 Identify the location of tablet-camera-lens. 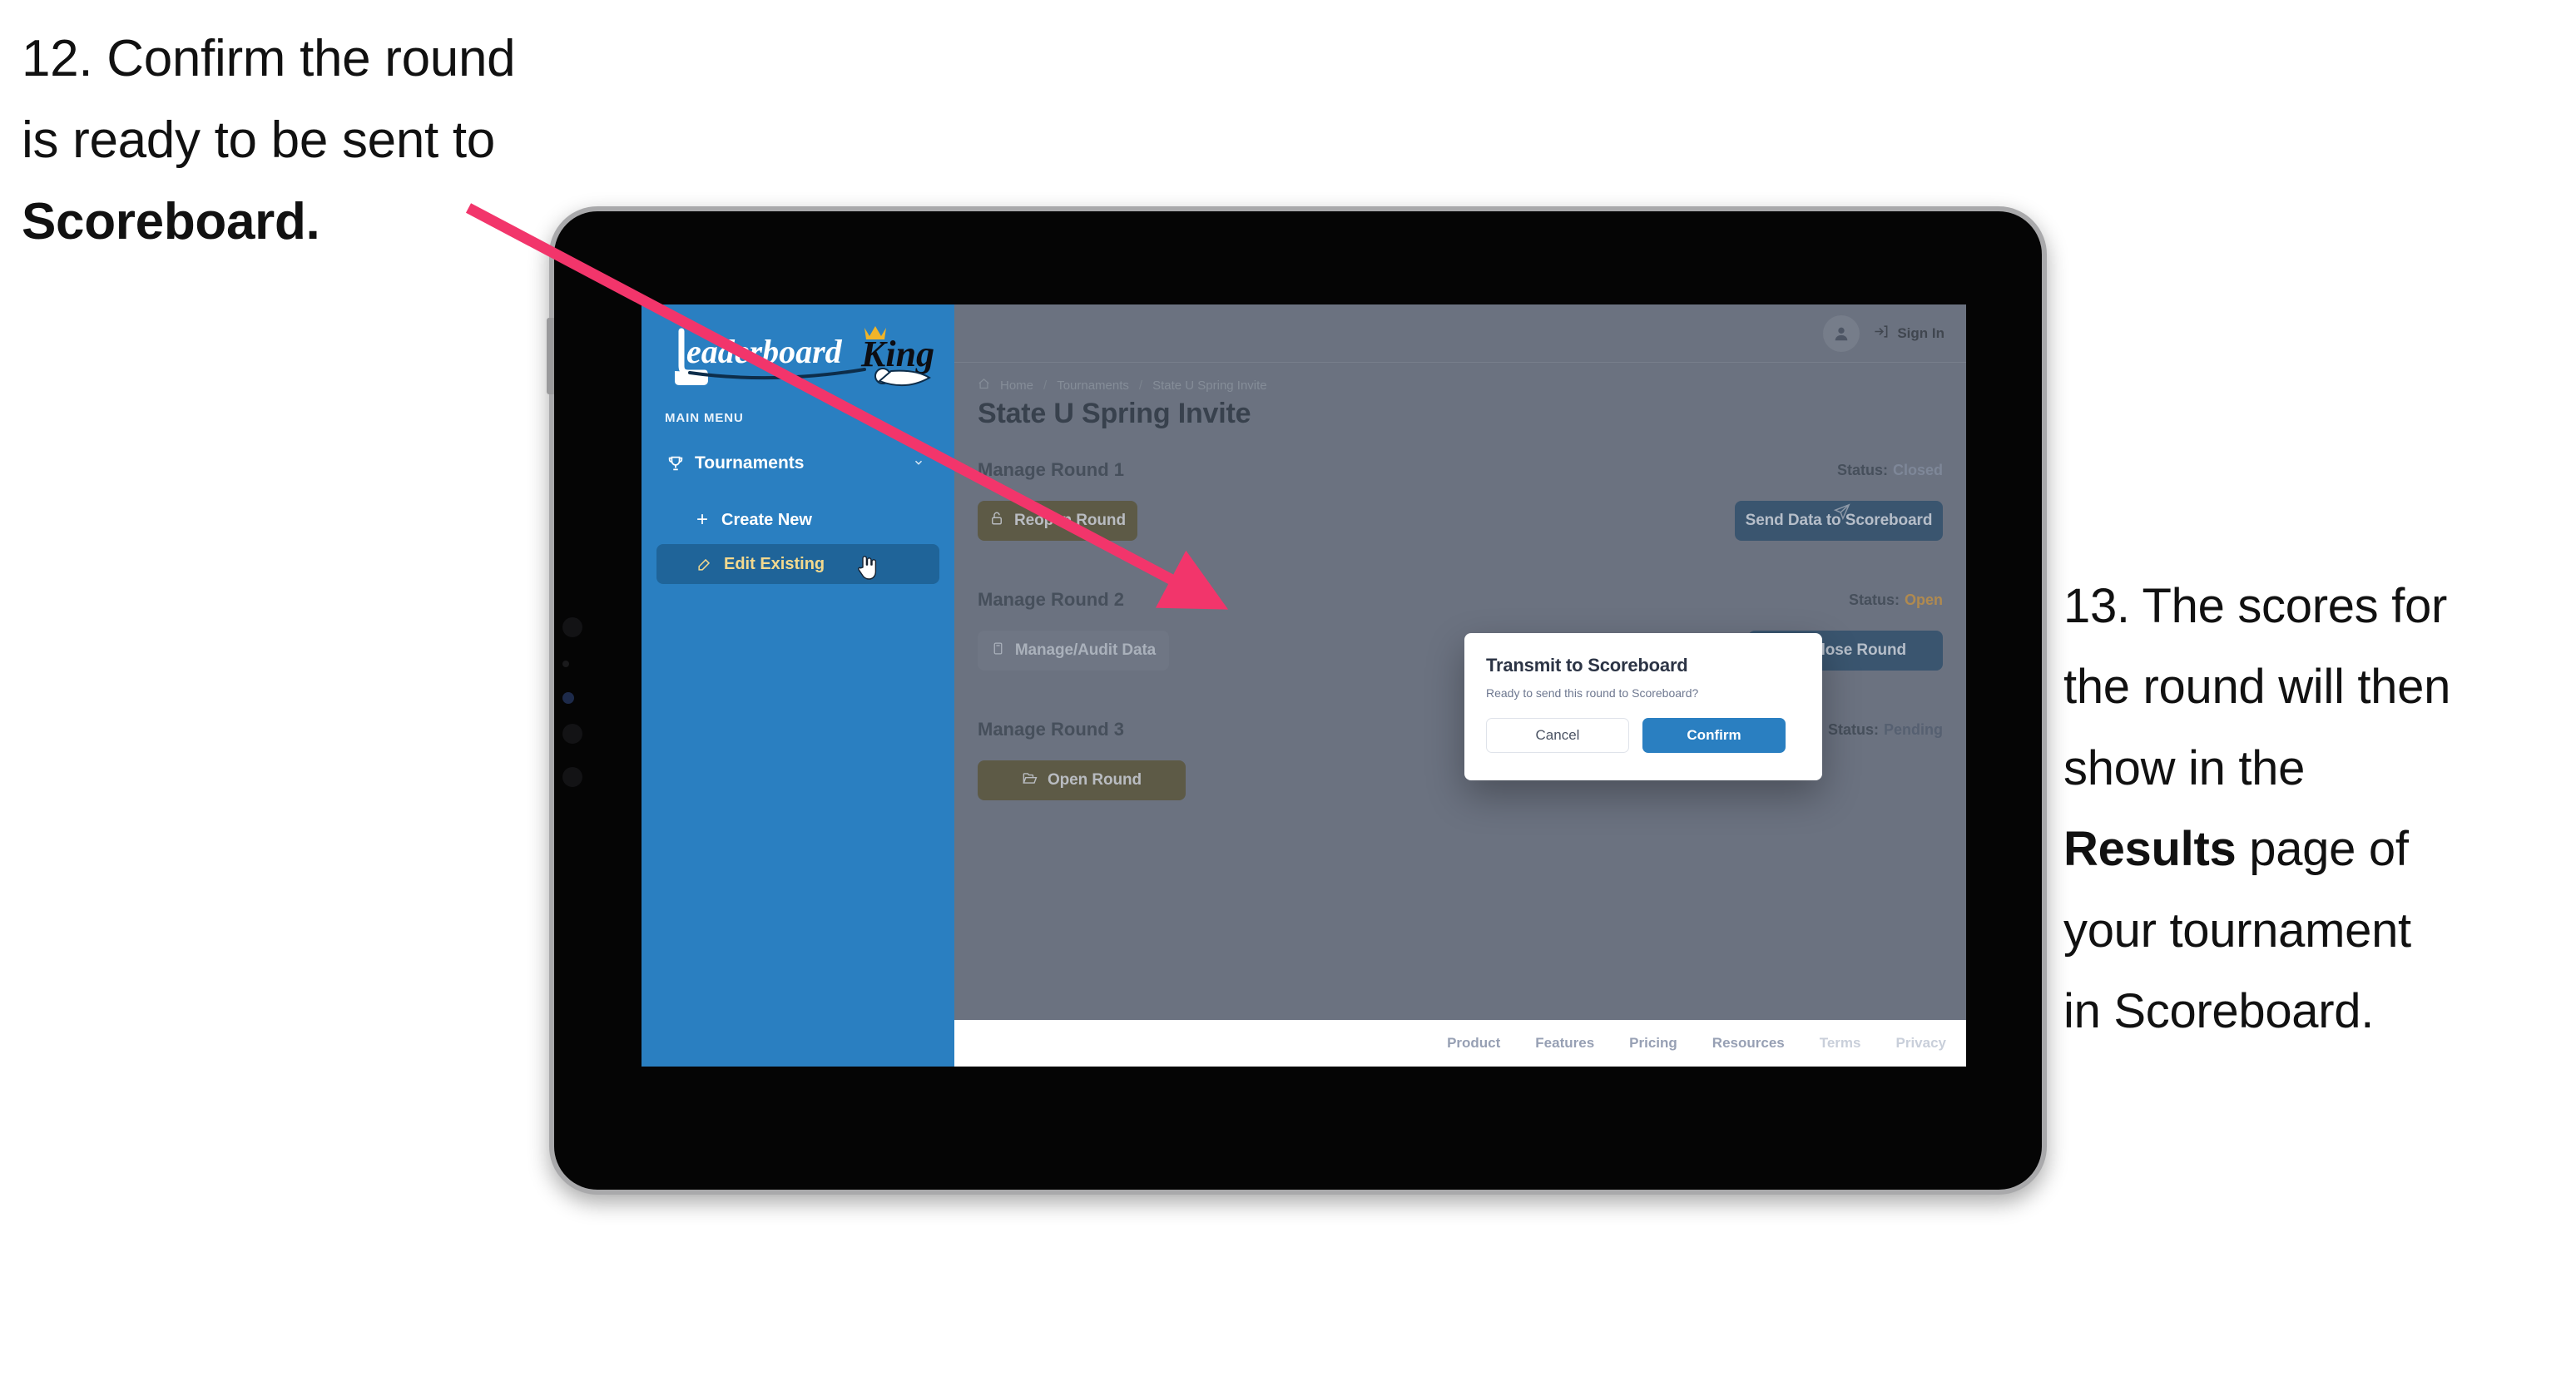
(568, 698).